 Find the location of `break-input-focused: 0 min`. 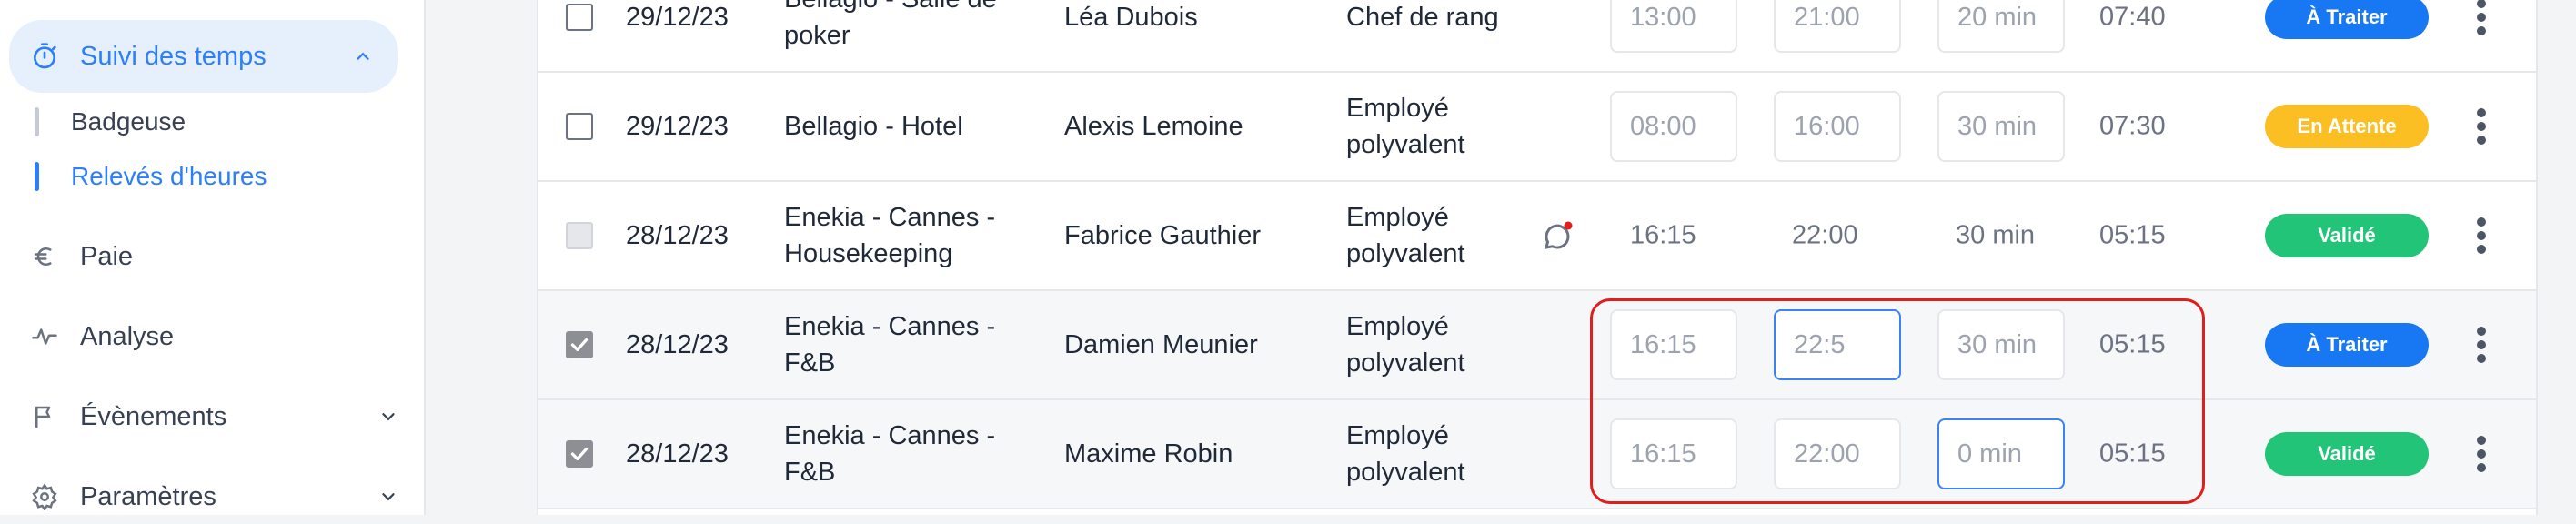

break-input-focused: 0 min is located at coordinates (2001, 454).